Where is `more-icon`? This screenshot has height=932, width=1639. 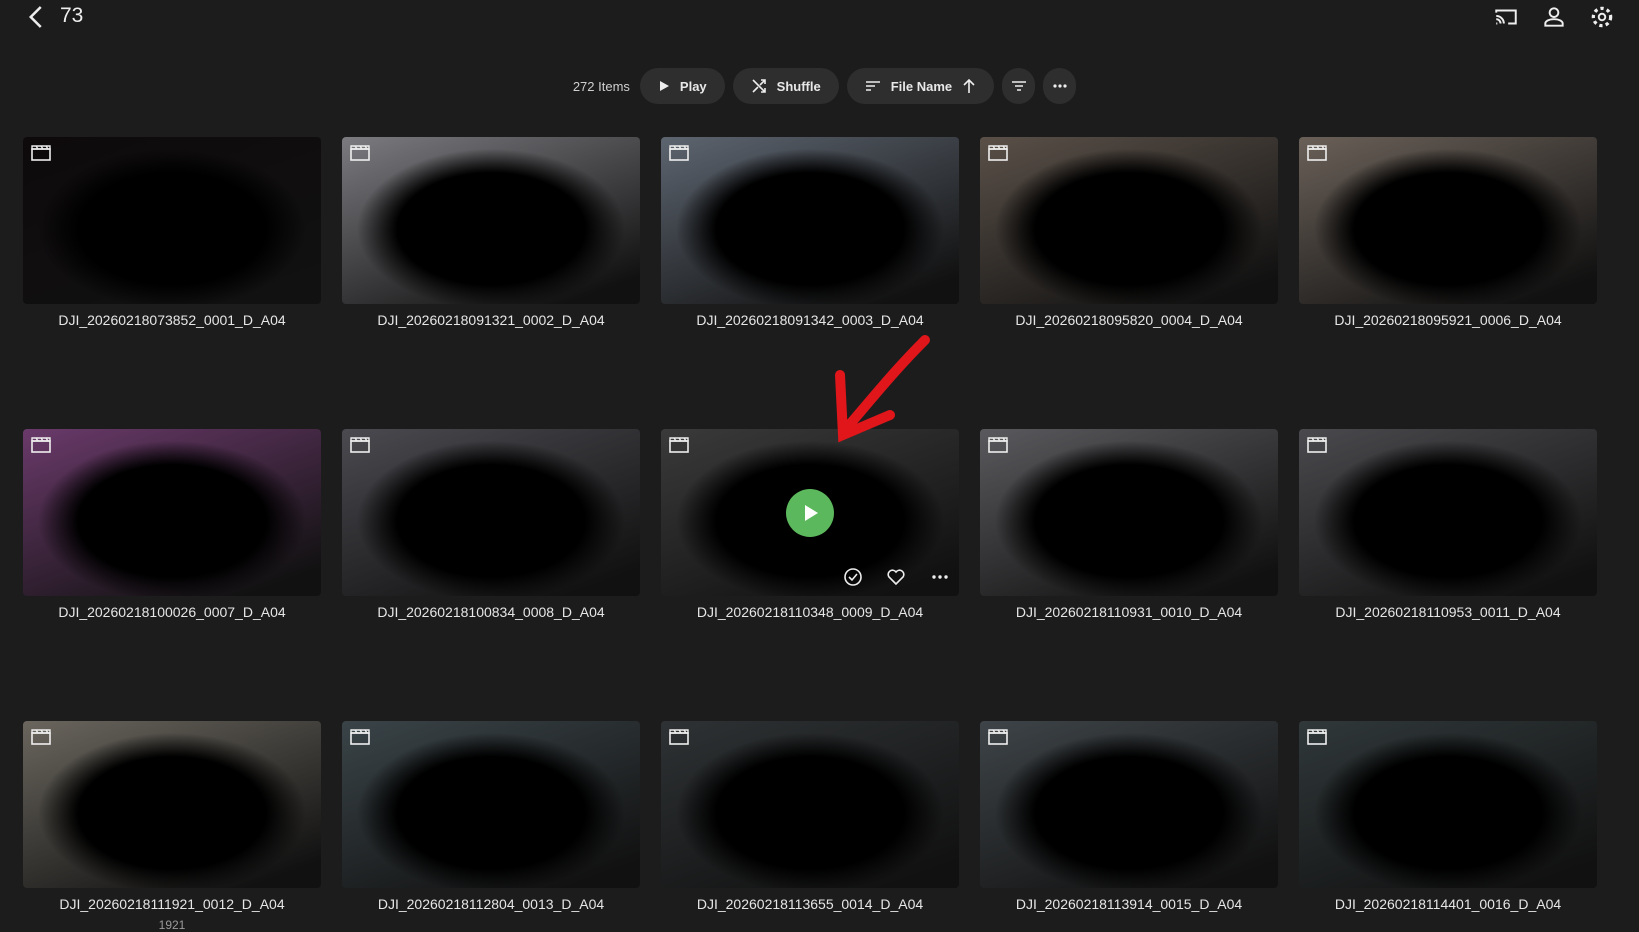
more-icon is located at coordinates (940, 577).